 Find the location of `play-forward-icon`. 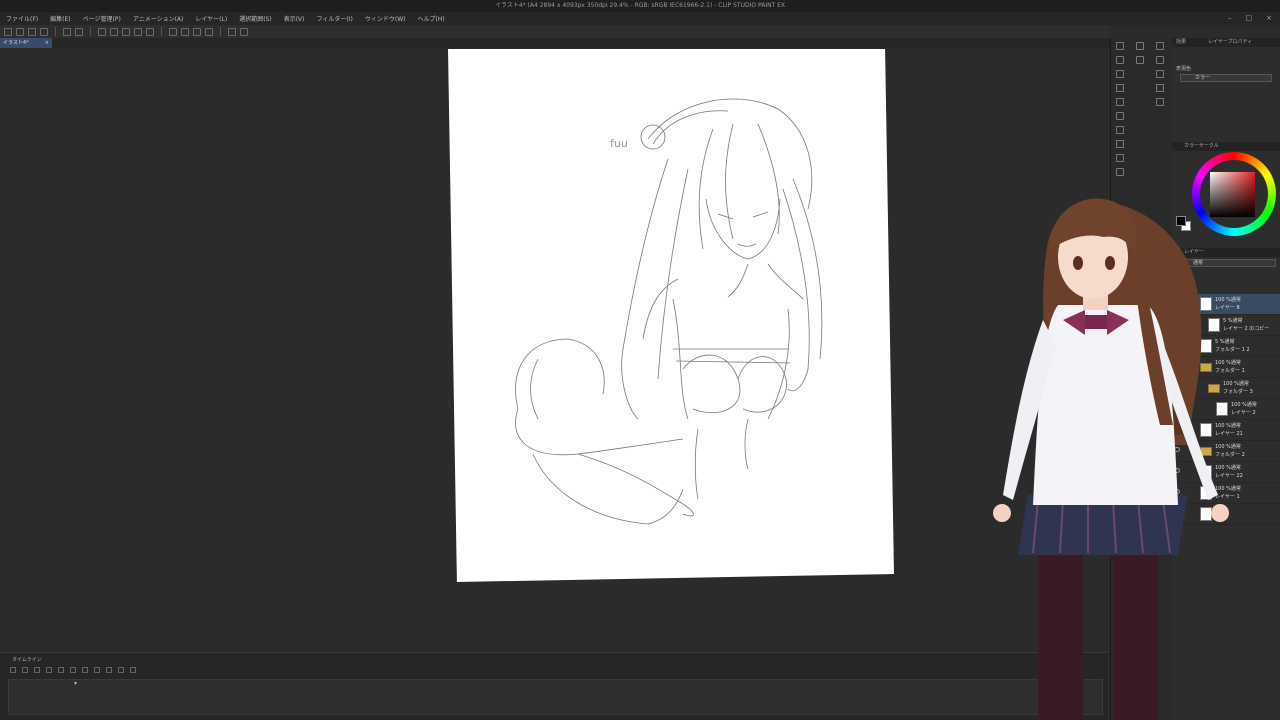

play-forward-icon is located at coordinates (73, 670).